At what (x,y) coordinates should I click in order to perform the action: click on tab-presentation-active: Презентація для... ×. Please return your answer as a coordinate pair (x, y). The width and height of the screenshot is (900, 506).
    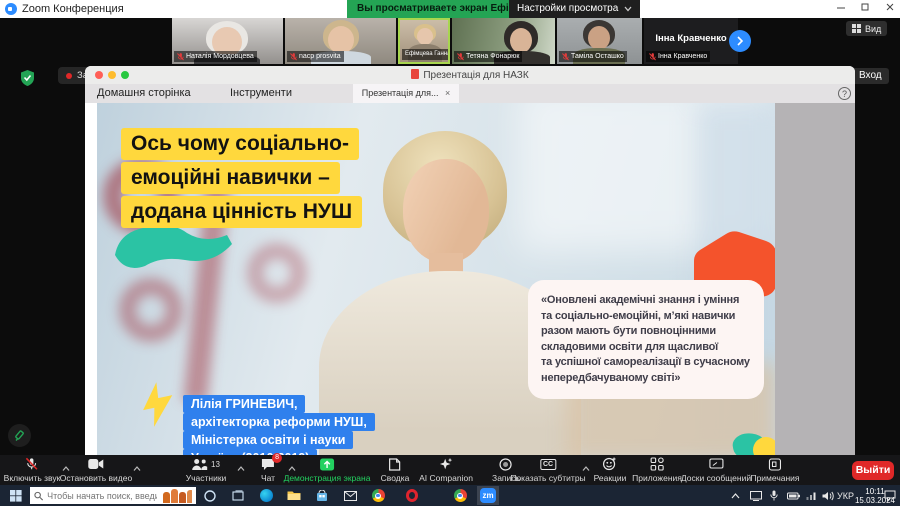
    Looking at the image, I should click on (406, 93).